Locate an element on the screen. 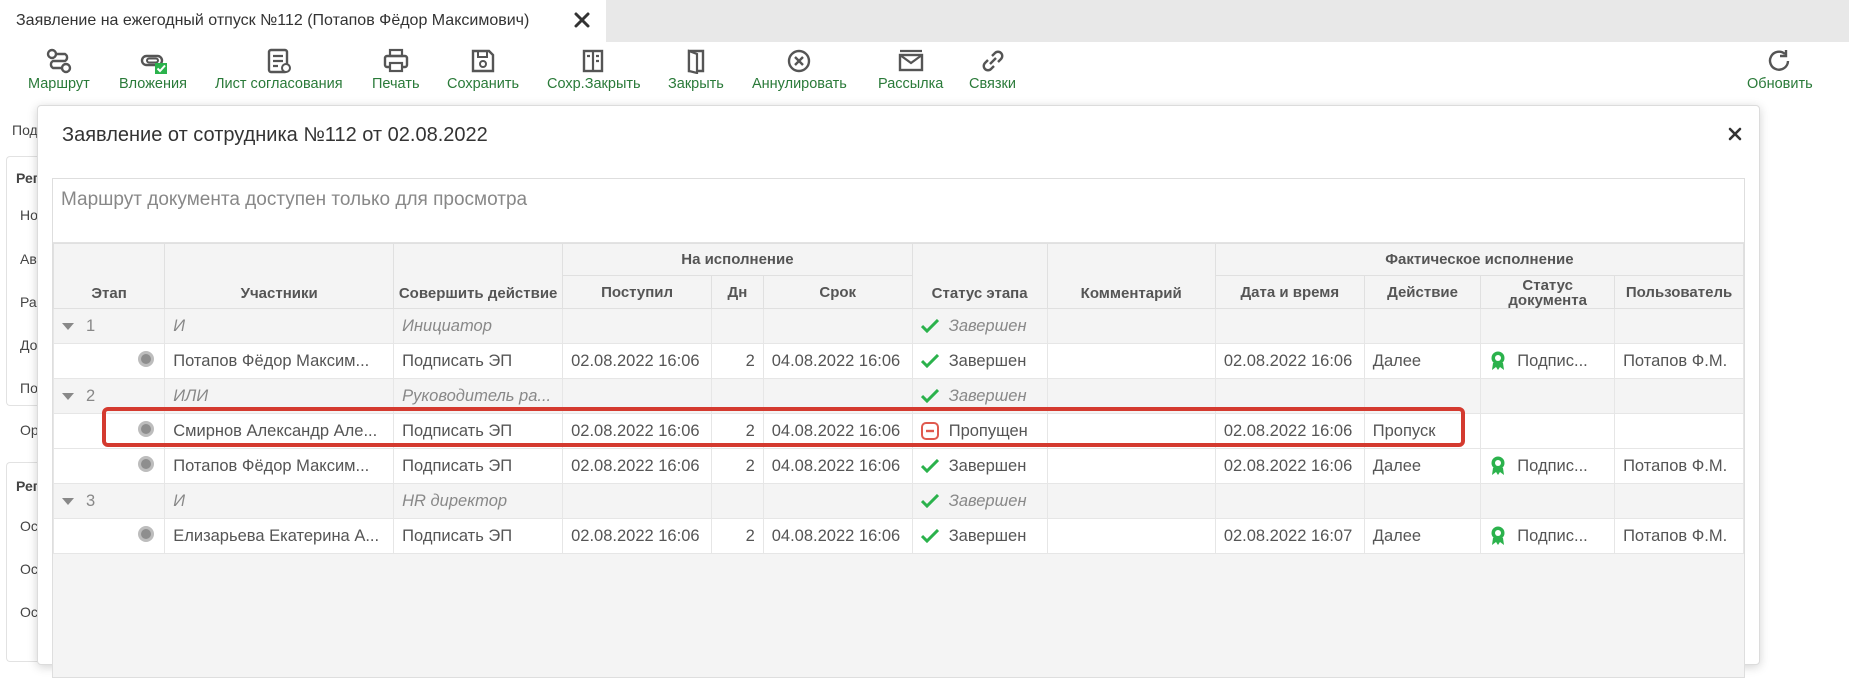  bg-label-0: Под is located at coordinates (25, 130).